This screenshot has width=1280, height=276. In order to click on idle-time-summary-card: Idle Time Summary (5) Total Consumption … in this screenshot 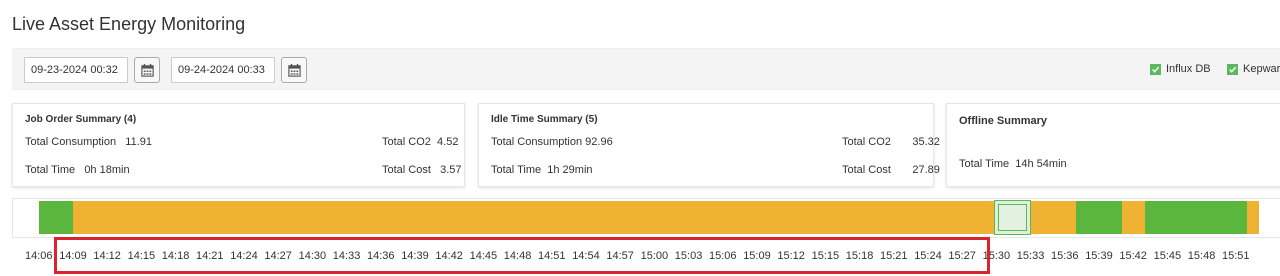, I will do `click(709, 145)`.